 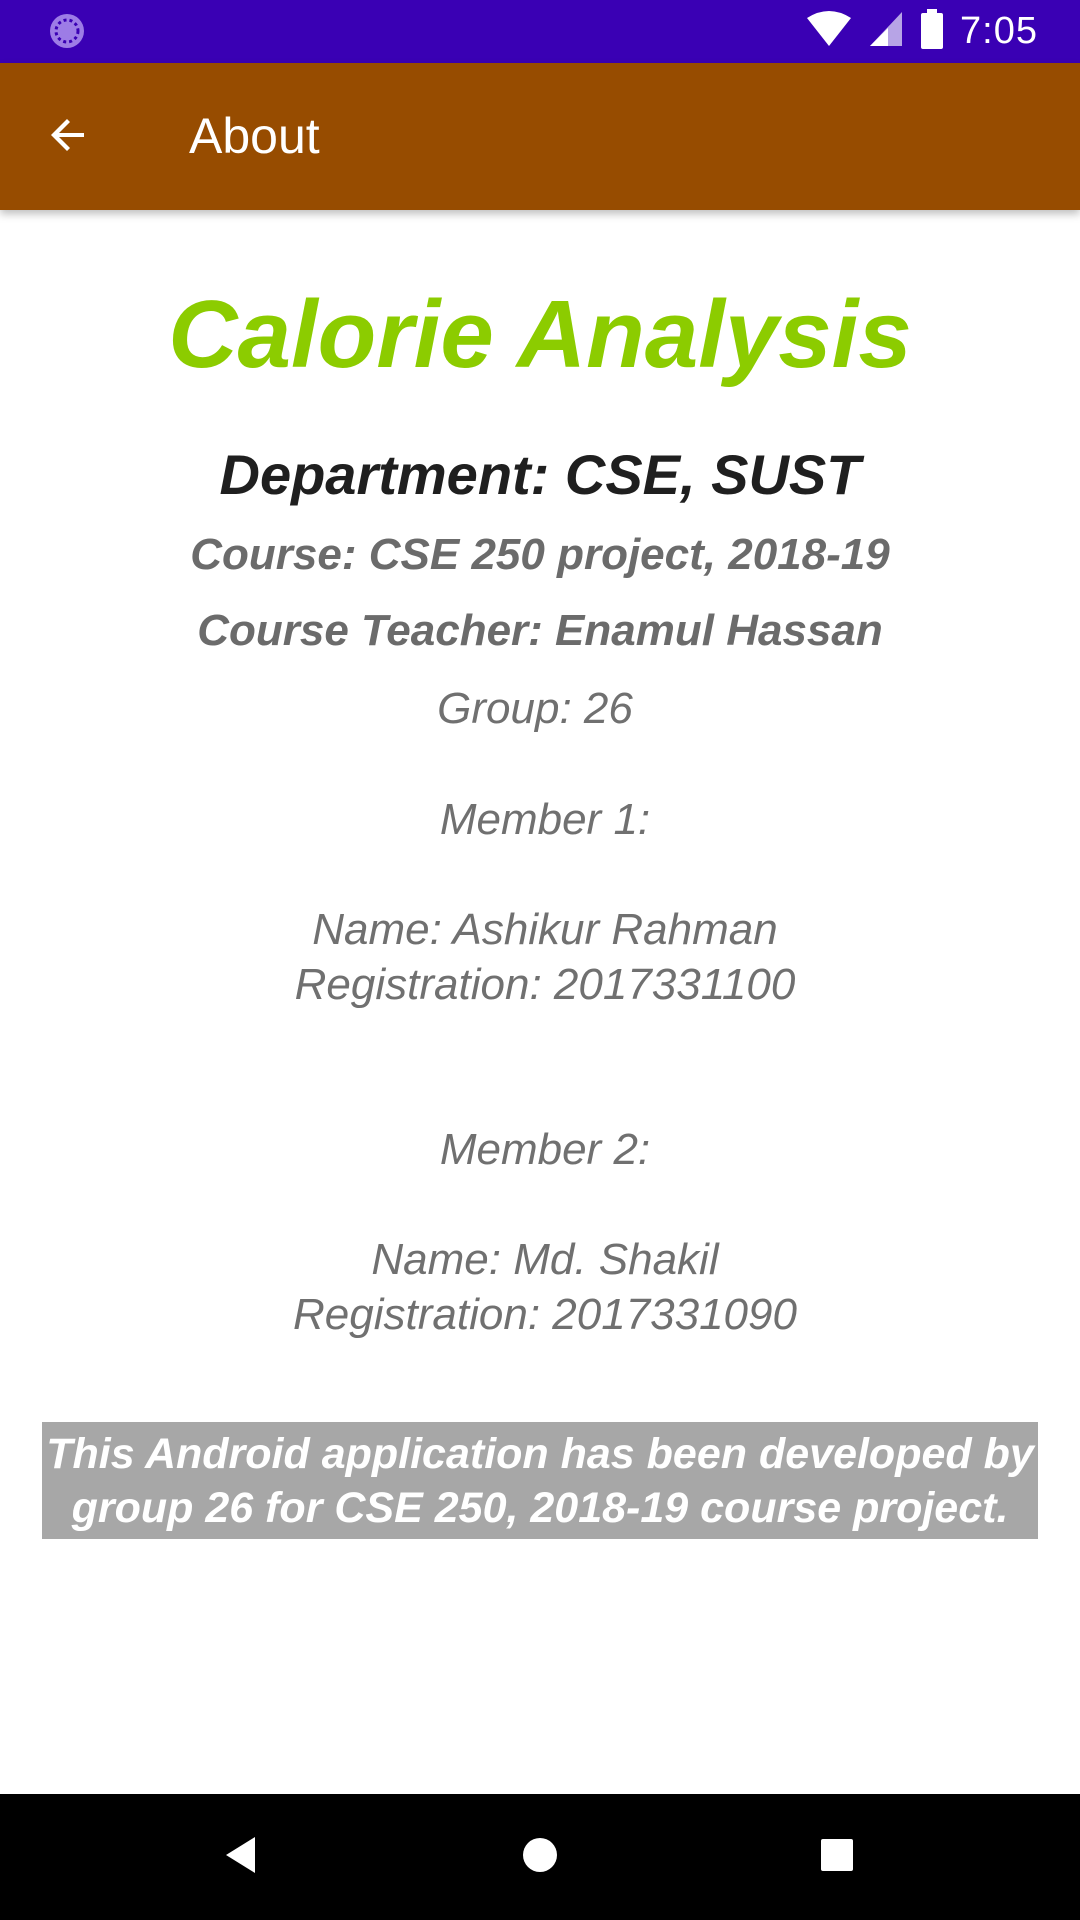 What do you see at coordinates (540, 474) in the screenshot?
I see `department-text: Department: CSE, SUST` at bounding box center [540, 474].